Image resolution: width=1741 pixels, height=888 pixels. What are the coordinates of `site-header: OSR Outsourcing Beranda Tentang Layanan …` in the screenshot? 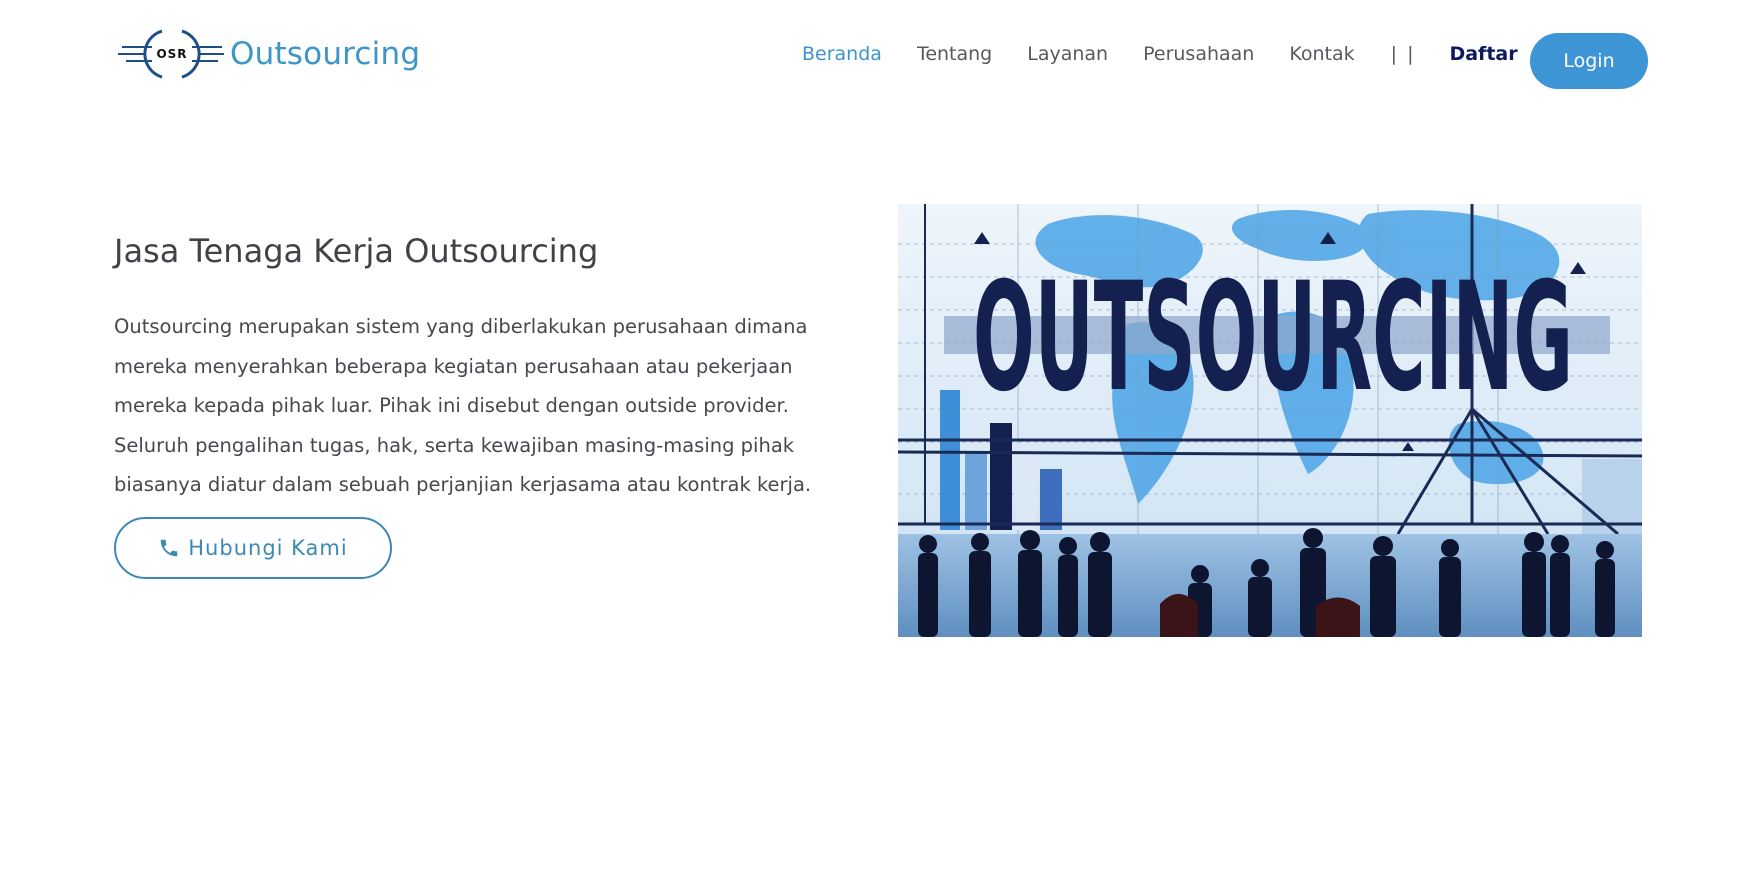 It's located at (870, 55).